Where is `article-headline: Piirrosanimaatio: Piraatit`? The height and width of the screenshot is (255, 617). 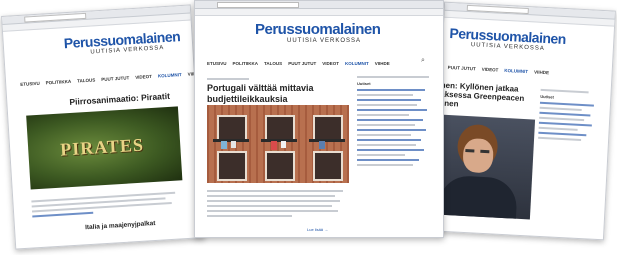
article-headline: Piirrosanimaatio: Piraatit is located at coordinates (119, 99).